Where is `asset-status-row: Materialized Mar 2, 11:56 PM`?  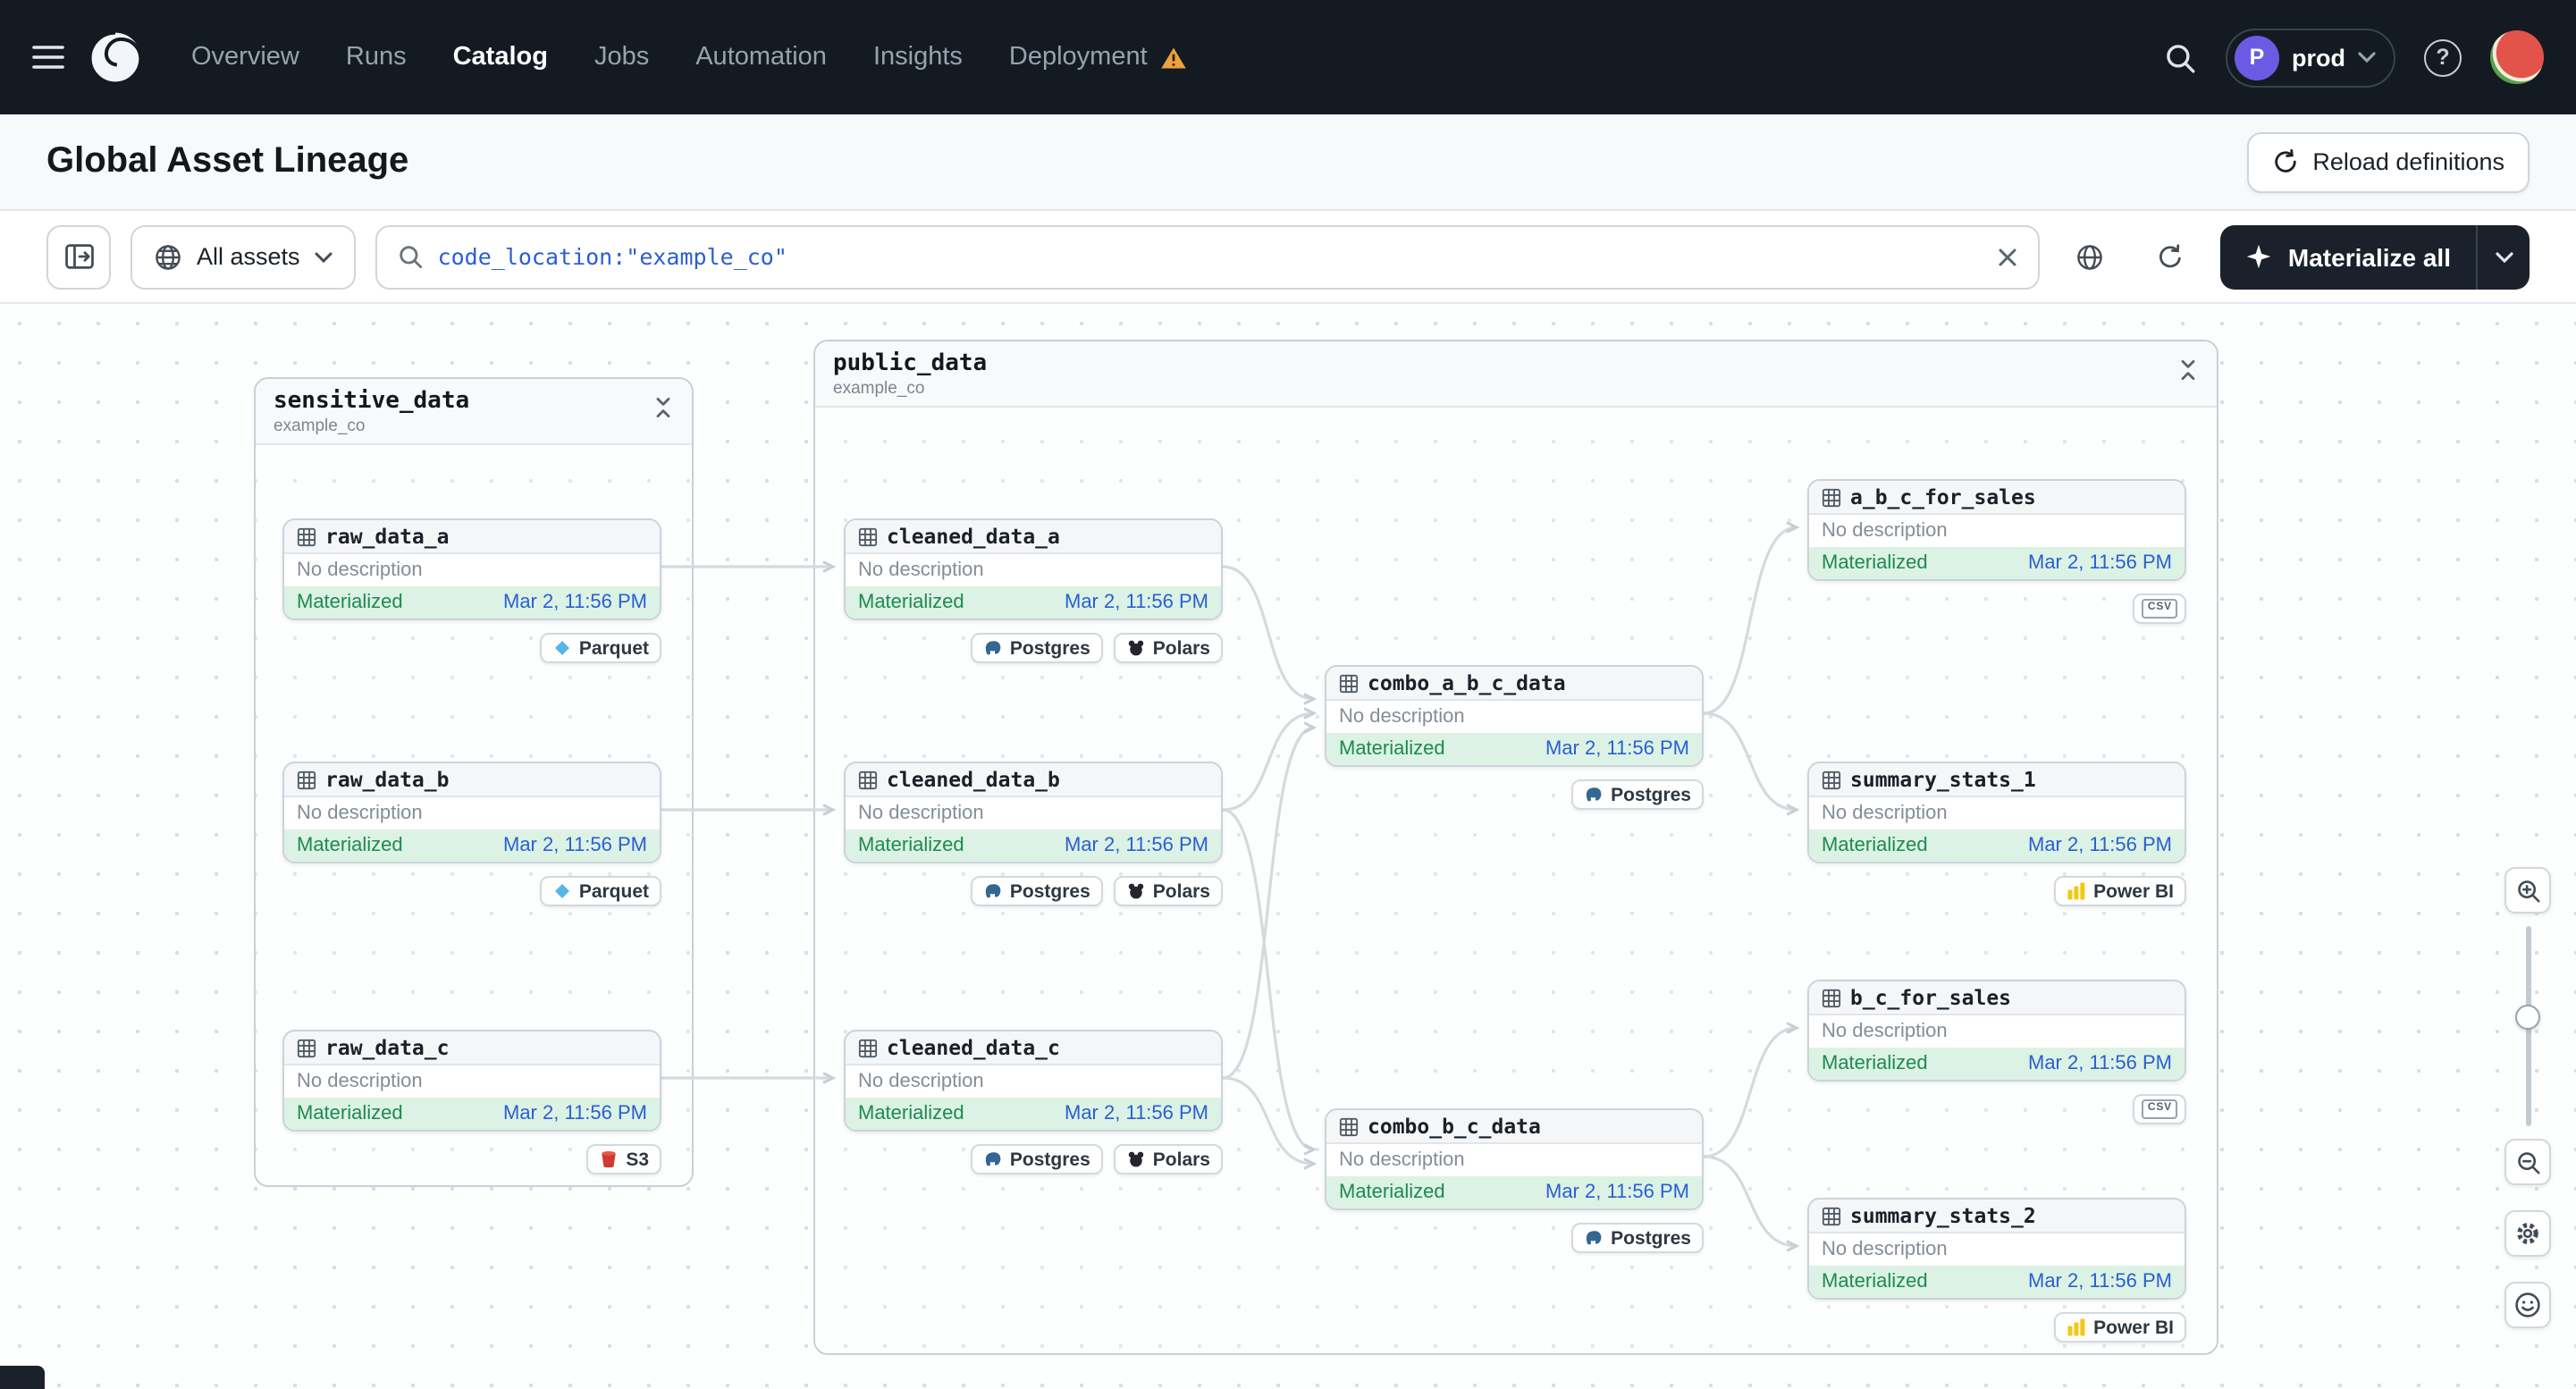 asset-status-row: Materialized Mar 2, 11:56 PM is located at coordinates (1514, 1192).